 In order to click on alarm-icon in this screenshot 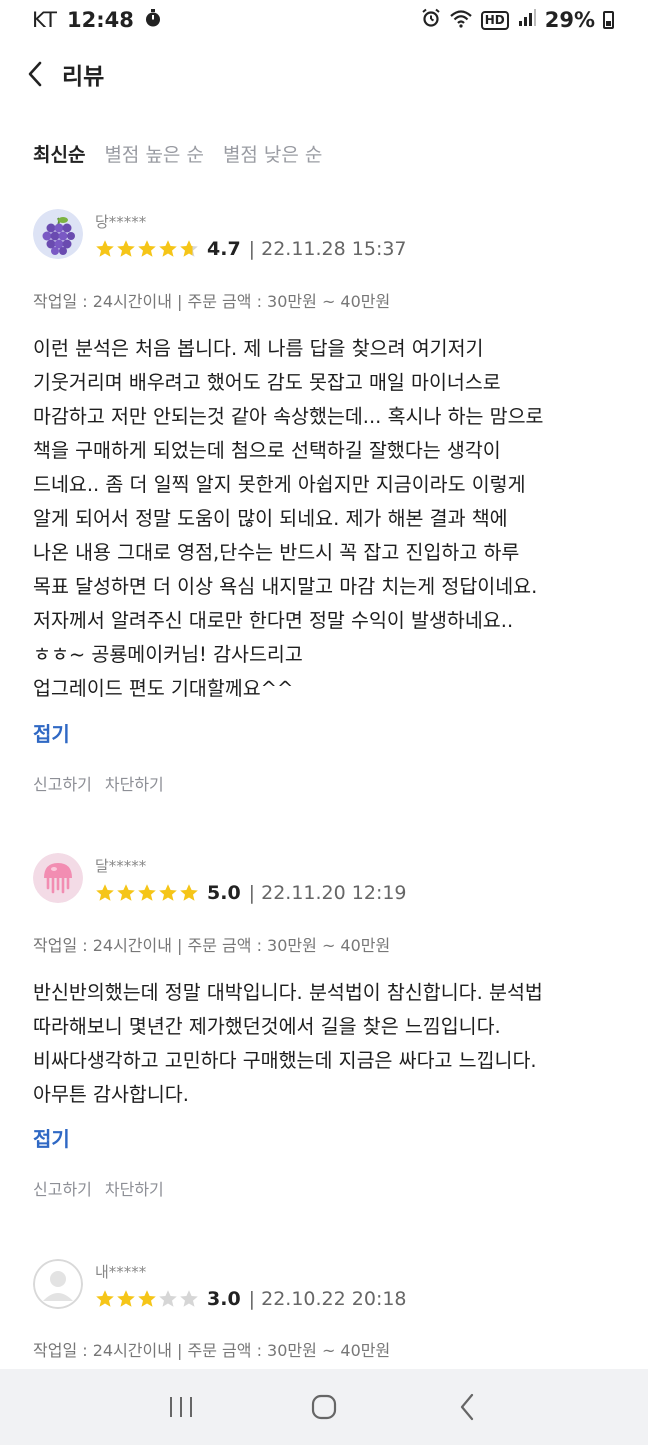, I will do `click(431, 20)`.